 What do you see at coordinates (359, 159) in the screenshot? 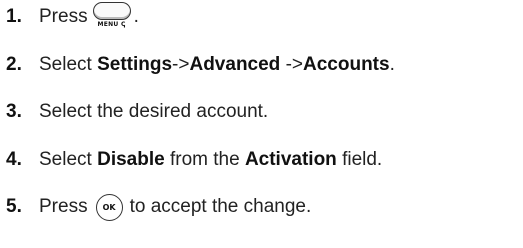
I see `step-text-end: field.` at bounding box center [359, 159].